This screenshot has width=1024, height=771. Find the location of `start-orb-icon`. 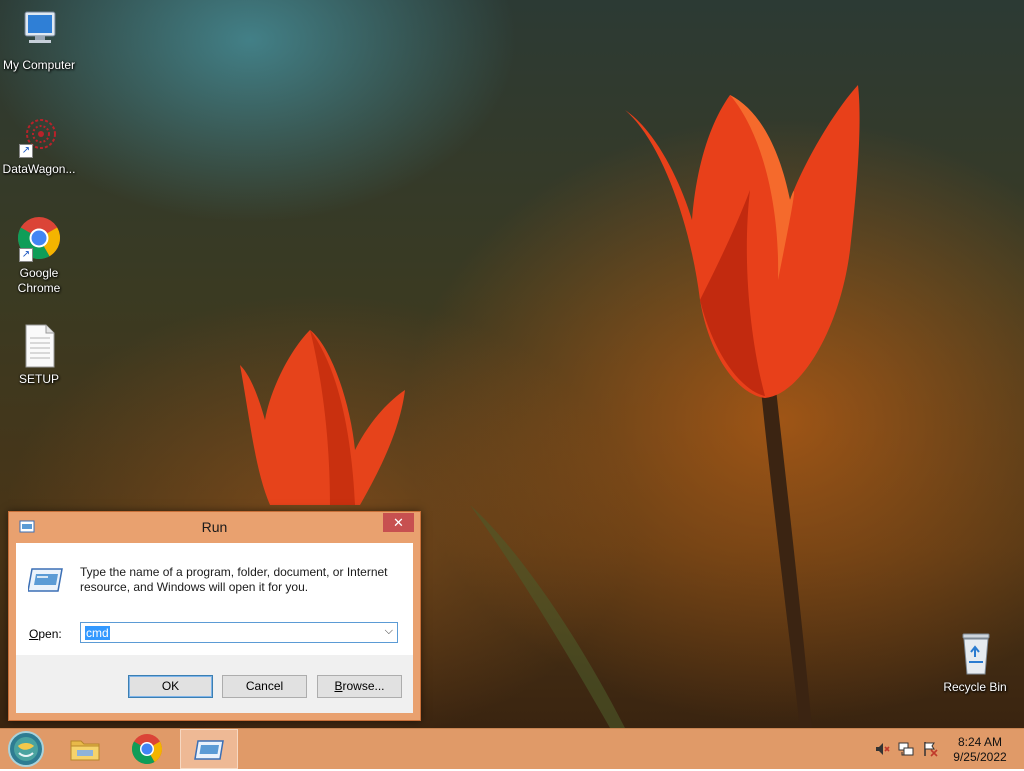

start-orb-icon is located at coordinates (26, 749).